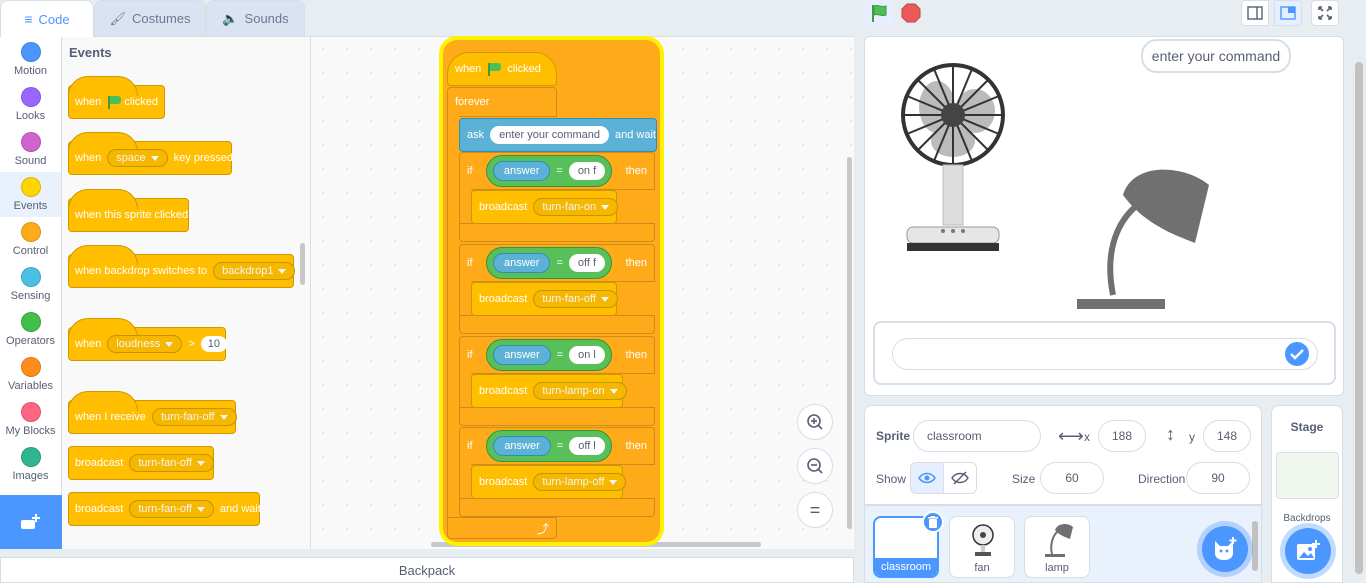 The image size is (1366, 583). I want to click on when-key-pressed-block: when space key pressed, so click(150, 153).